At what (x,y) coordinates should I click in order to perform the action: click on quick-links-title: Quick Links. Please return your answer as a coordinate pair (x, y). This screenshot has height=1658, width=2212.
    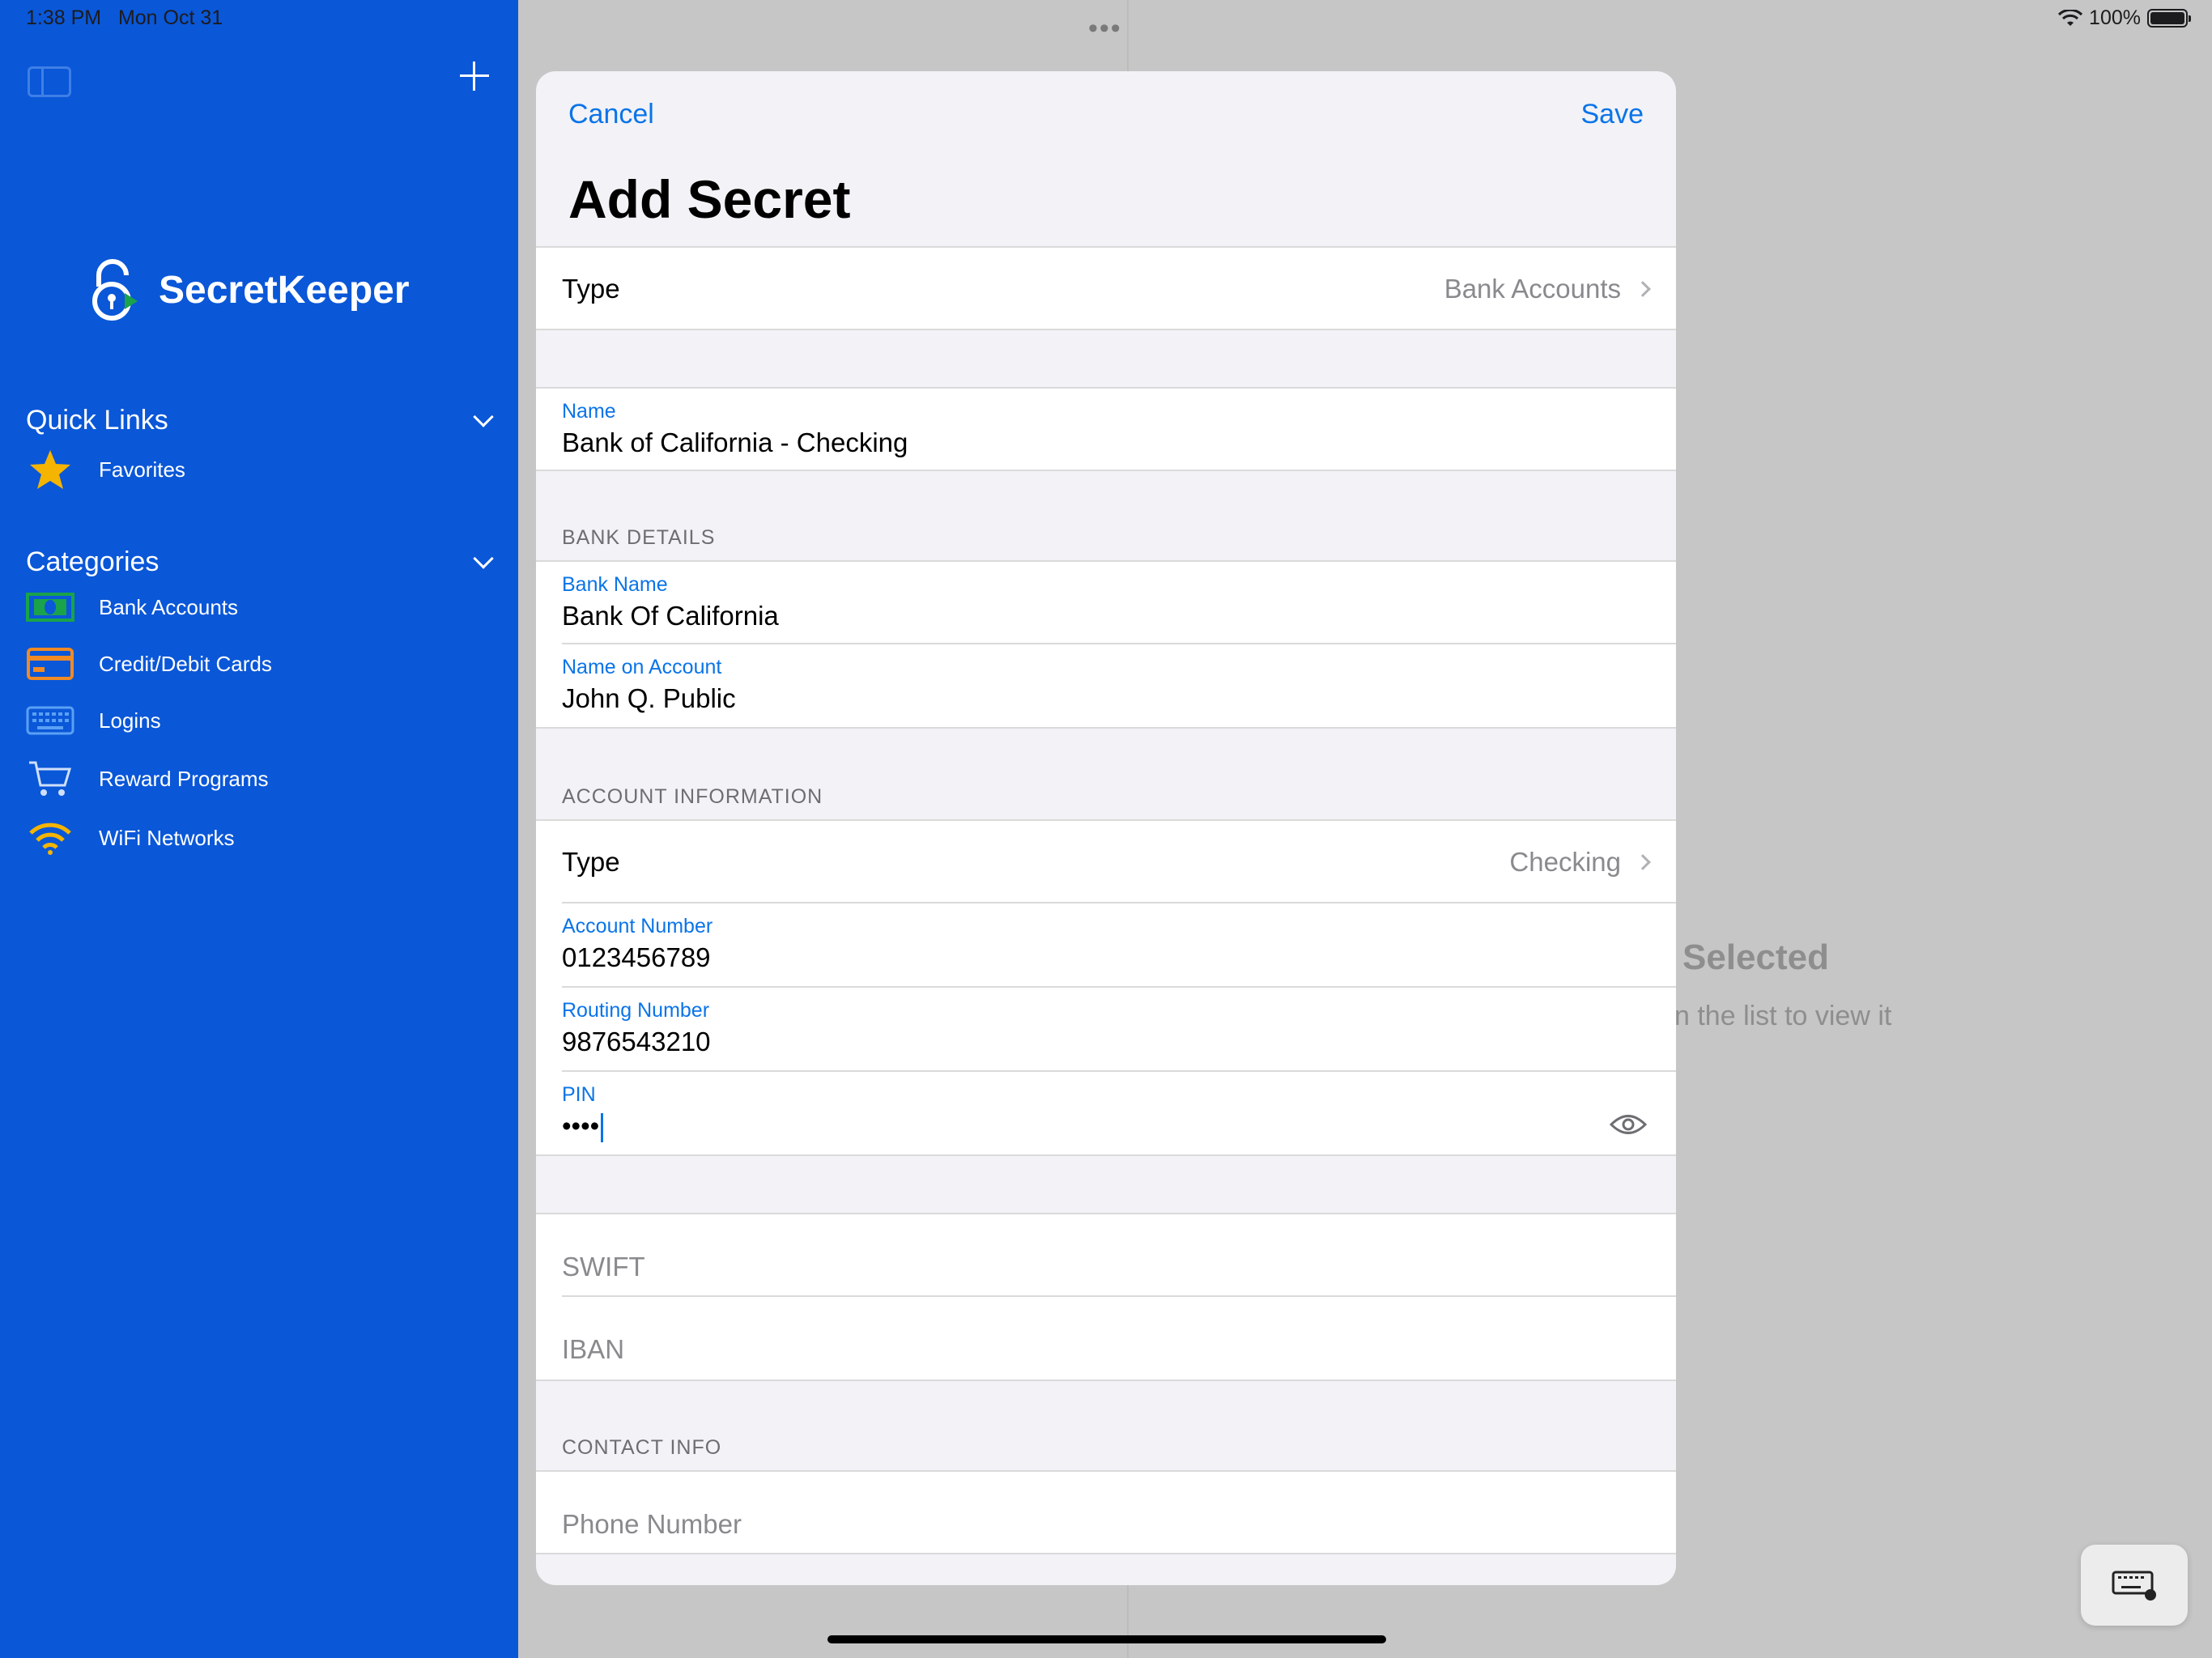
    Looking at the image, I should click on (97, 420).